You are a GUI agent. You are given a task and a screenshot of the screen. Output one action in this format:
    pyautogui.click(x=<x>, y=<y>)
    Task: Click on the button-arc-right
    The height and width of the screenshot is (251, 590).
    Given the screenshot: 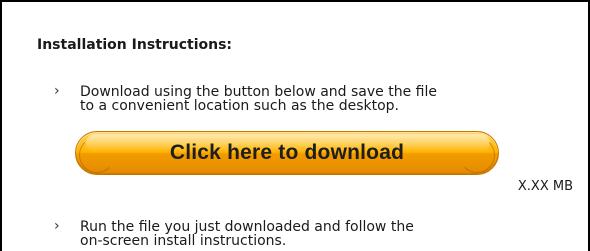 What is the action you would take?
    pyautogui.click(x=477, y=155)
    